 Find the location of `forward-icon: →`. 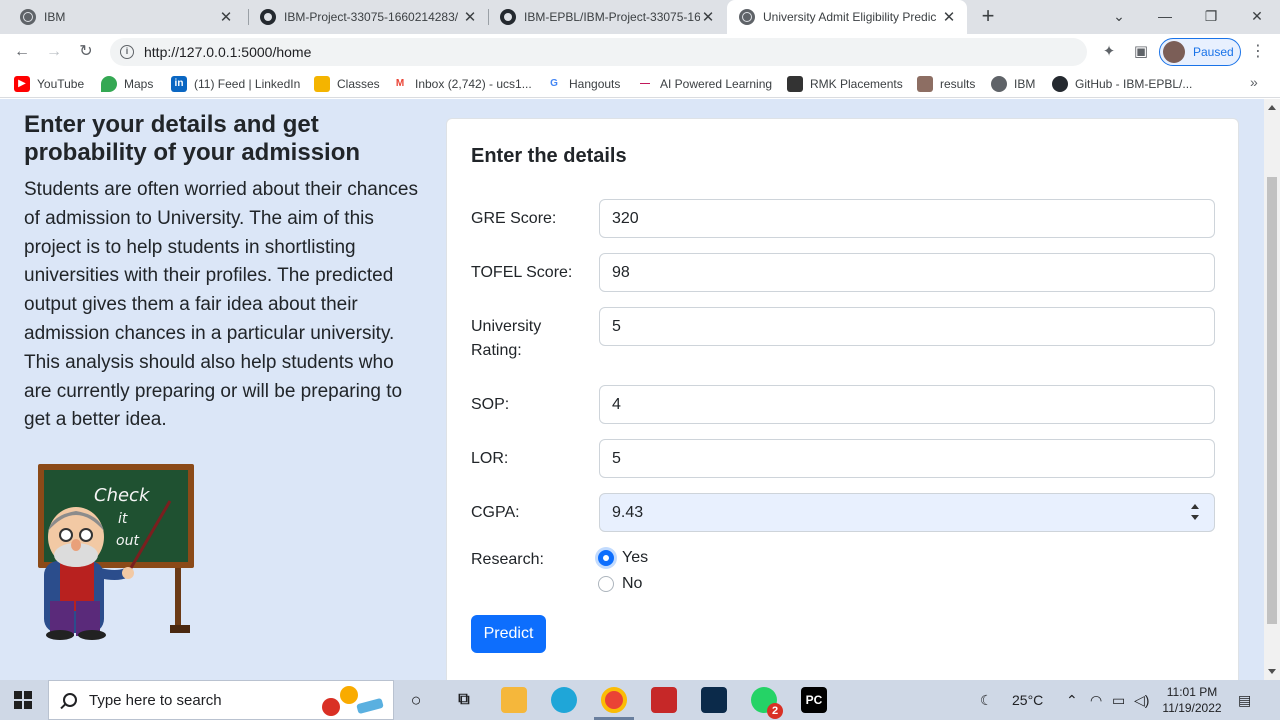

forward-icon: → is located at coordinates (54, 52).